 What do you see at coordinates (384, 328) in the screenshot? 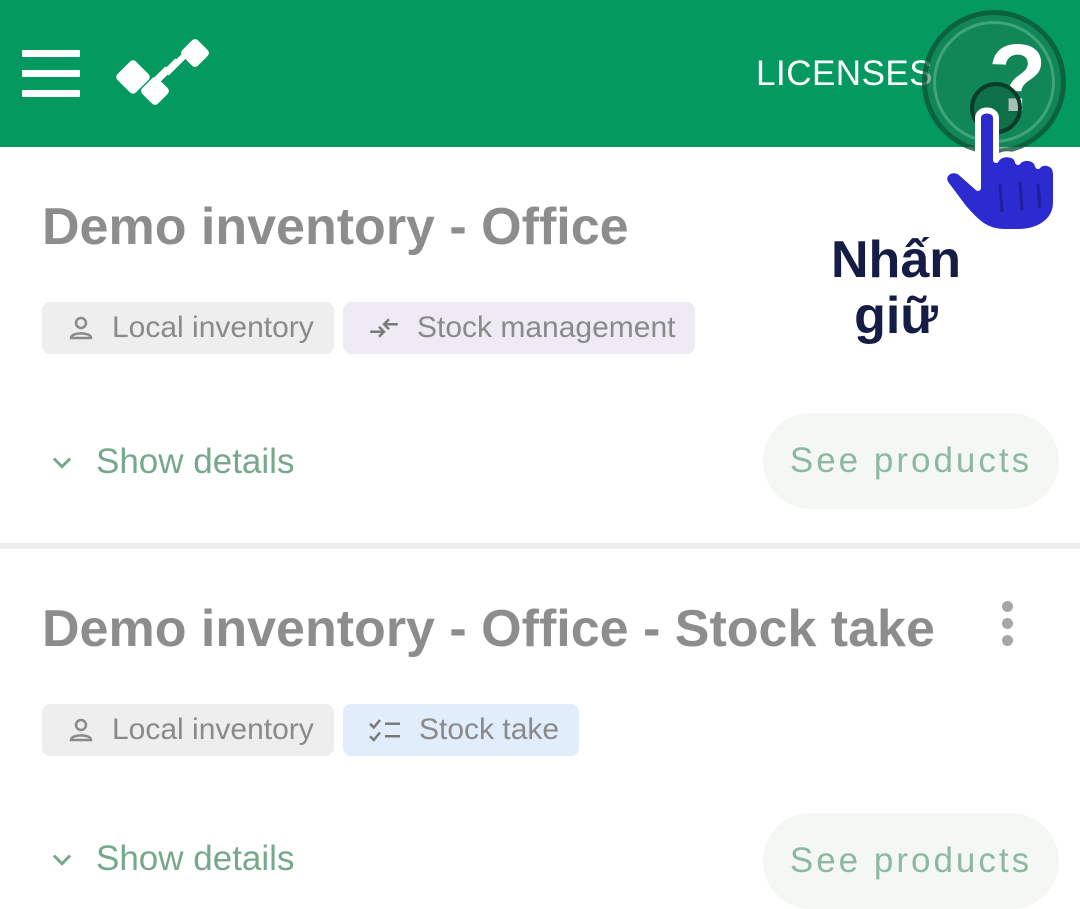
I see `swap-arrows-icon` at bounding box center [384, 328].